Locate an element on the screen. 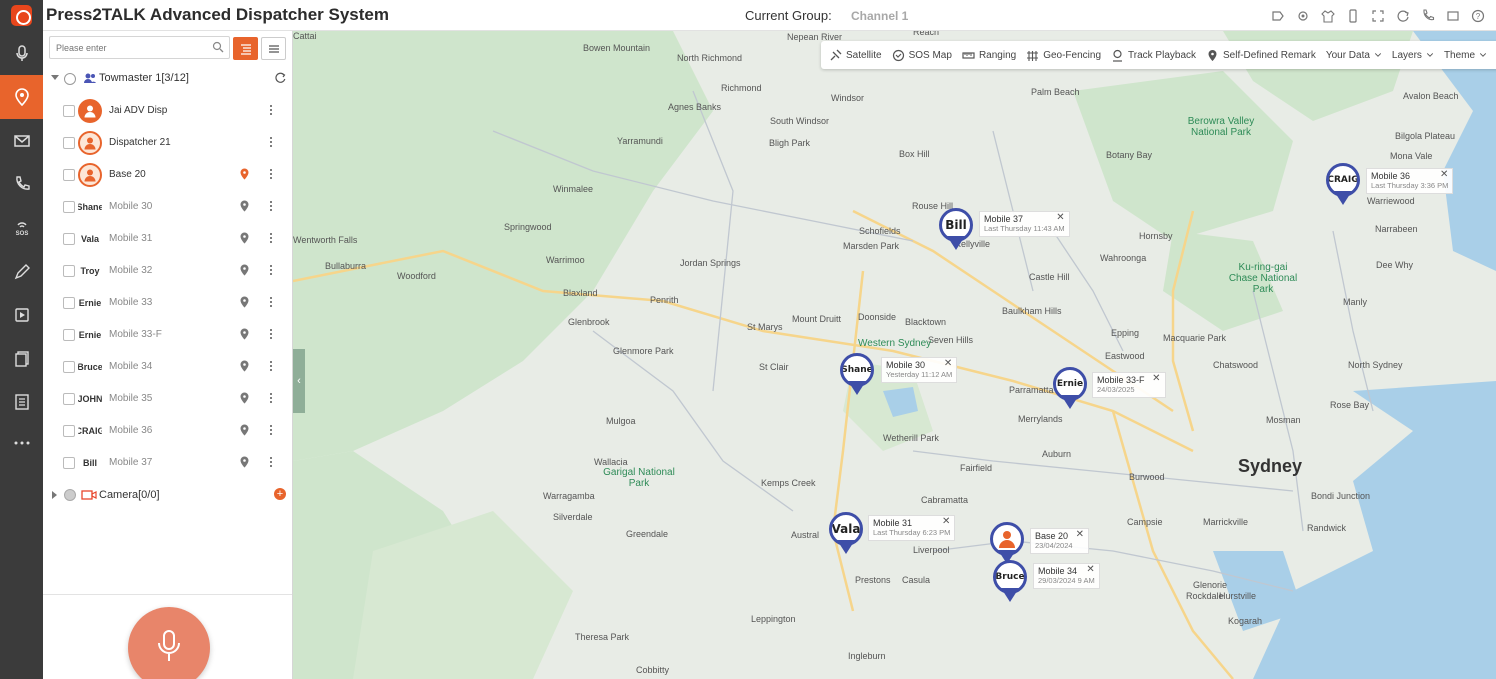  rail-sos-button: SOS is located at coordinates (21, 228).